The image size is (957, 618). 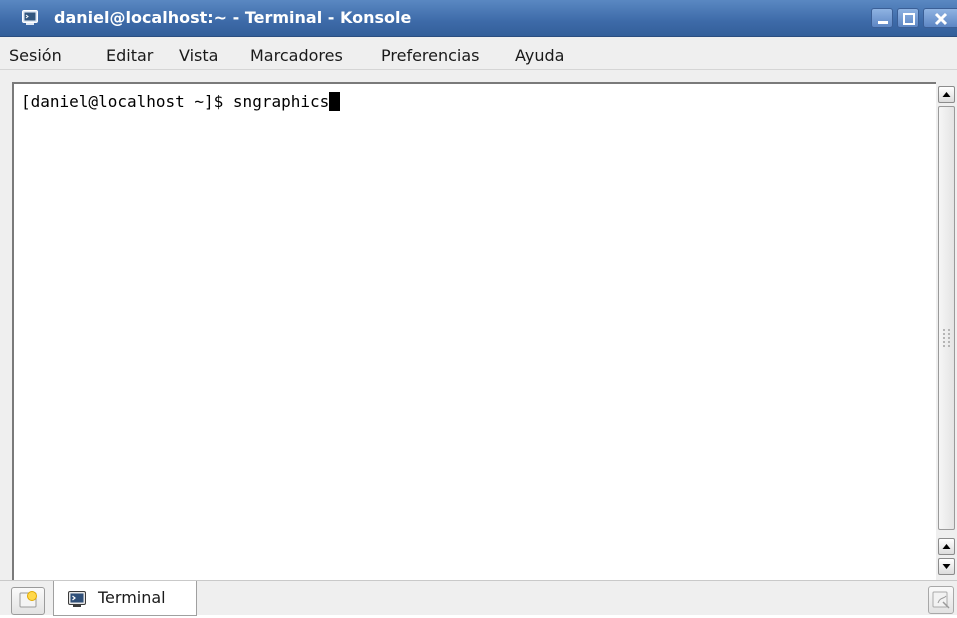 What do you see at coordinates (539, 55) in the screenshot?
I see `menu-ayuda: Ayuda` at bounding box center [539, 55].